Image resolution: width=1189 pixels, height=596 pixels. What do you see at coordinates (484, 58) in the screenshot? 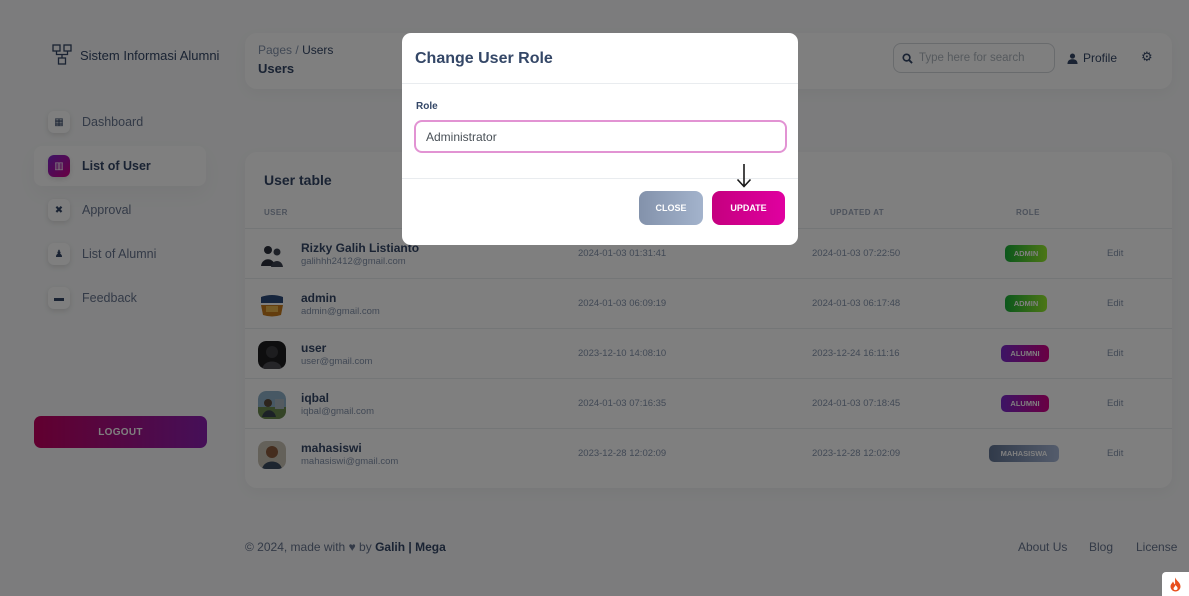
I see `modal-title: Change User Role` at bounding box center [484, 58].